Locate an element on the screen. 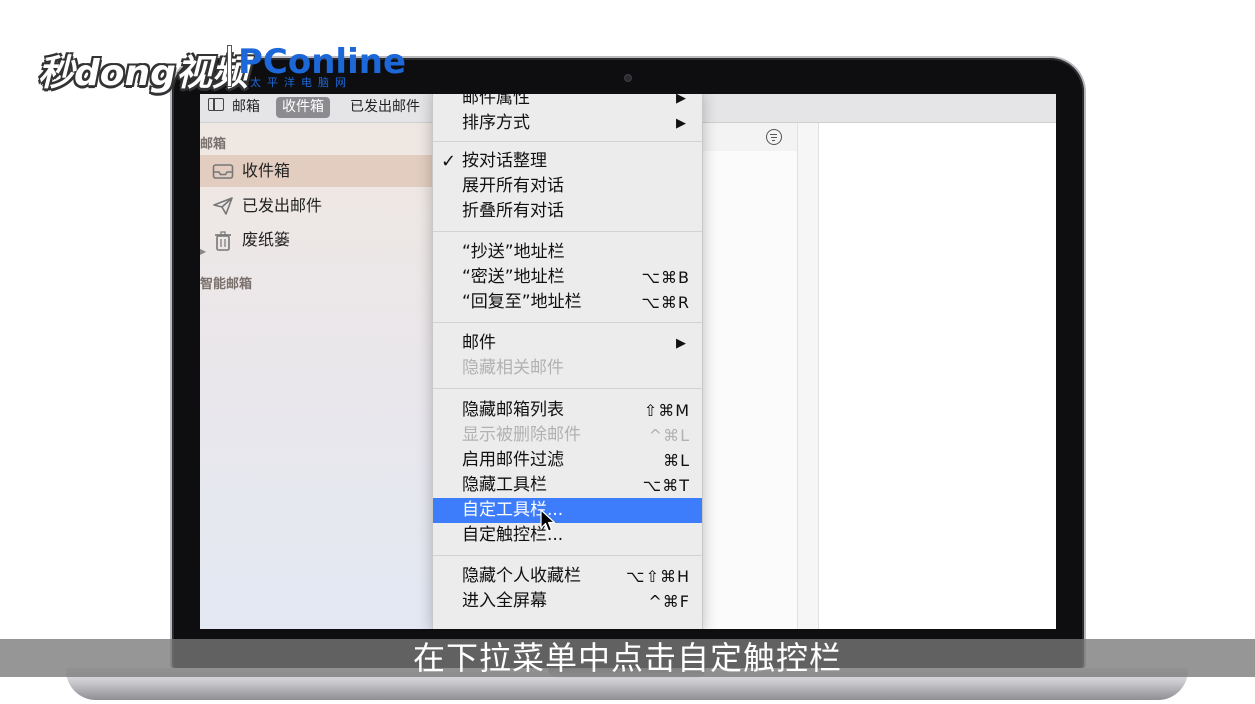  camera-icon is located at coordinates (628, 78).